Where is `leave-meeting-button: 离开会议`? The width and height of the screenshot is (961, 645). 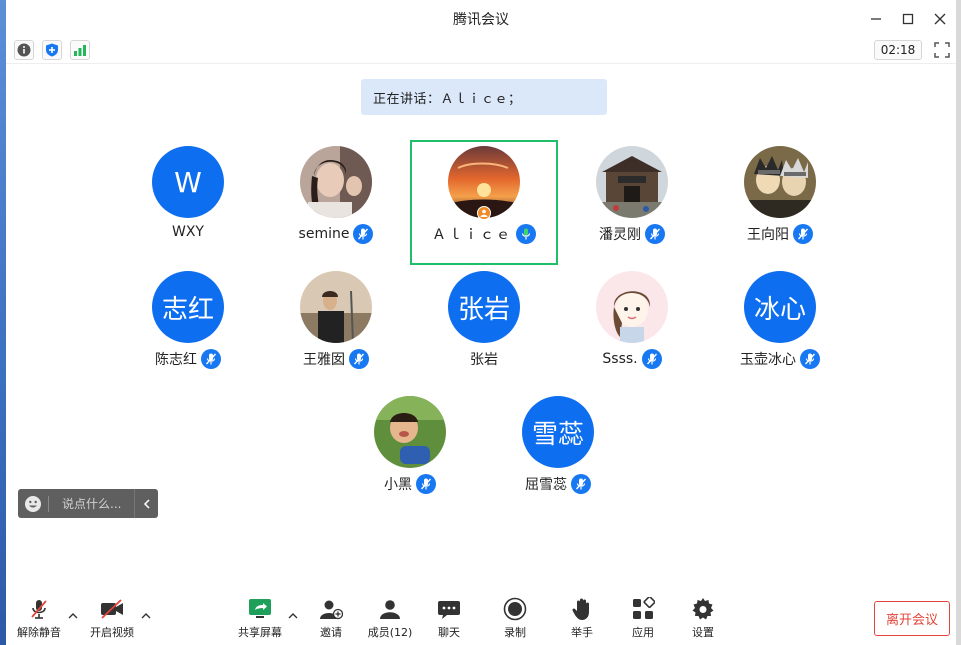 leave-meeting-button: 离开会议 is located at coordinates (912, 618).